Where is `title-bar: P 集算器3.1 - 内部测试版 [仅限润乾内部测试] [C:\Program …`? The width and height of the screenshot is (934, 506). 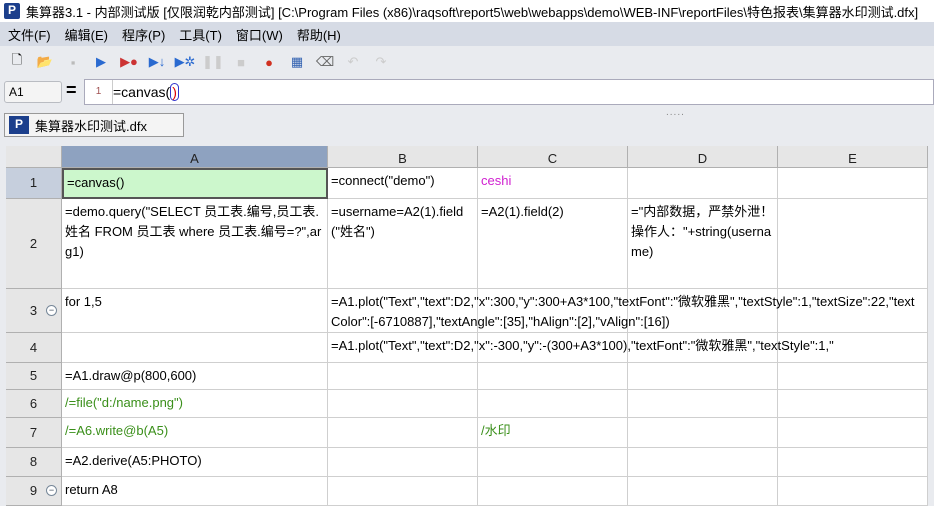
title-bar: P 集算器3.1 - 内部测试版 [仅限润乾内部测试] [C:\Program … is located at coordinates (467, 11).